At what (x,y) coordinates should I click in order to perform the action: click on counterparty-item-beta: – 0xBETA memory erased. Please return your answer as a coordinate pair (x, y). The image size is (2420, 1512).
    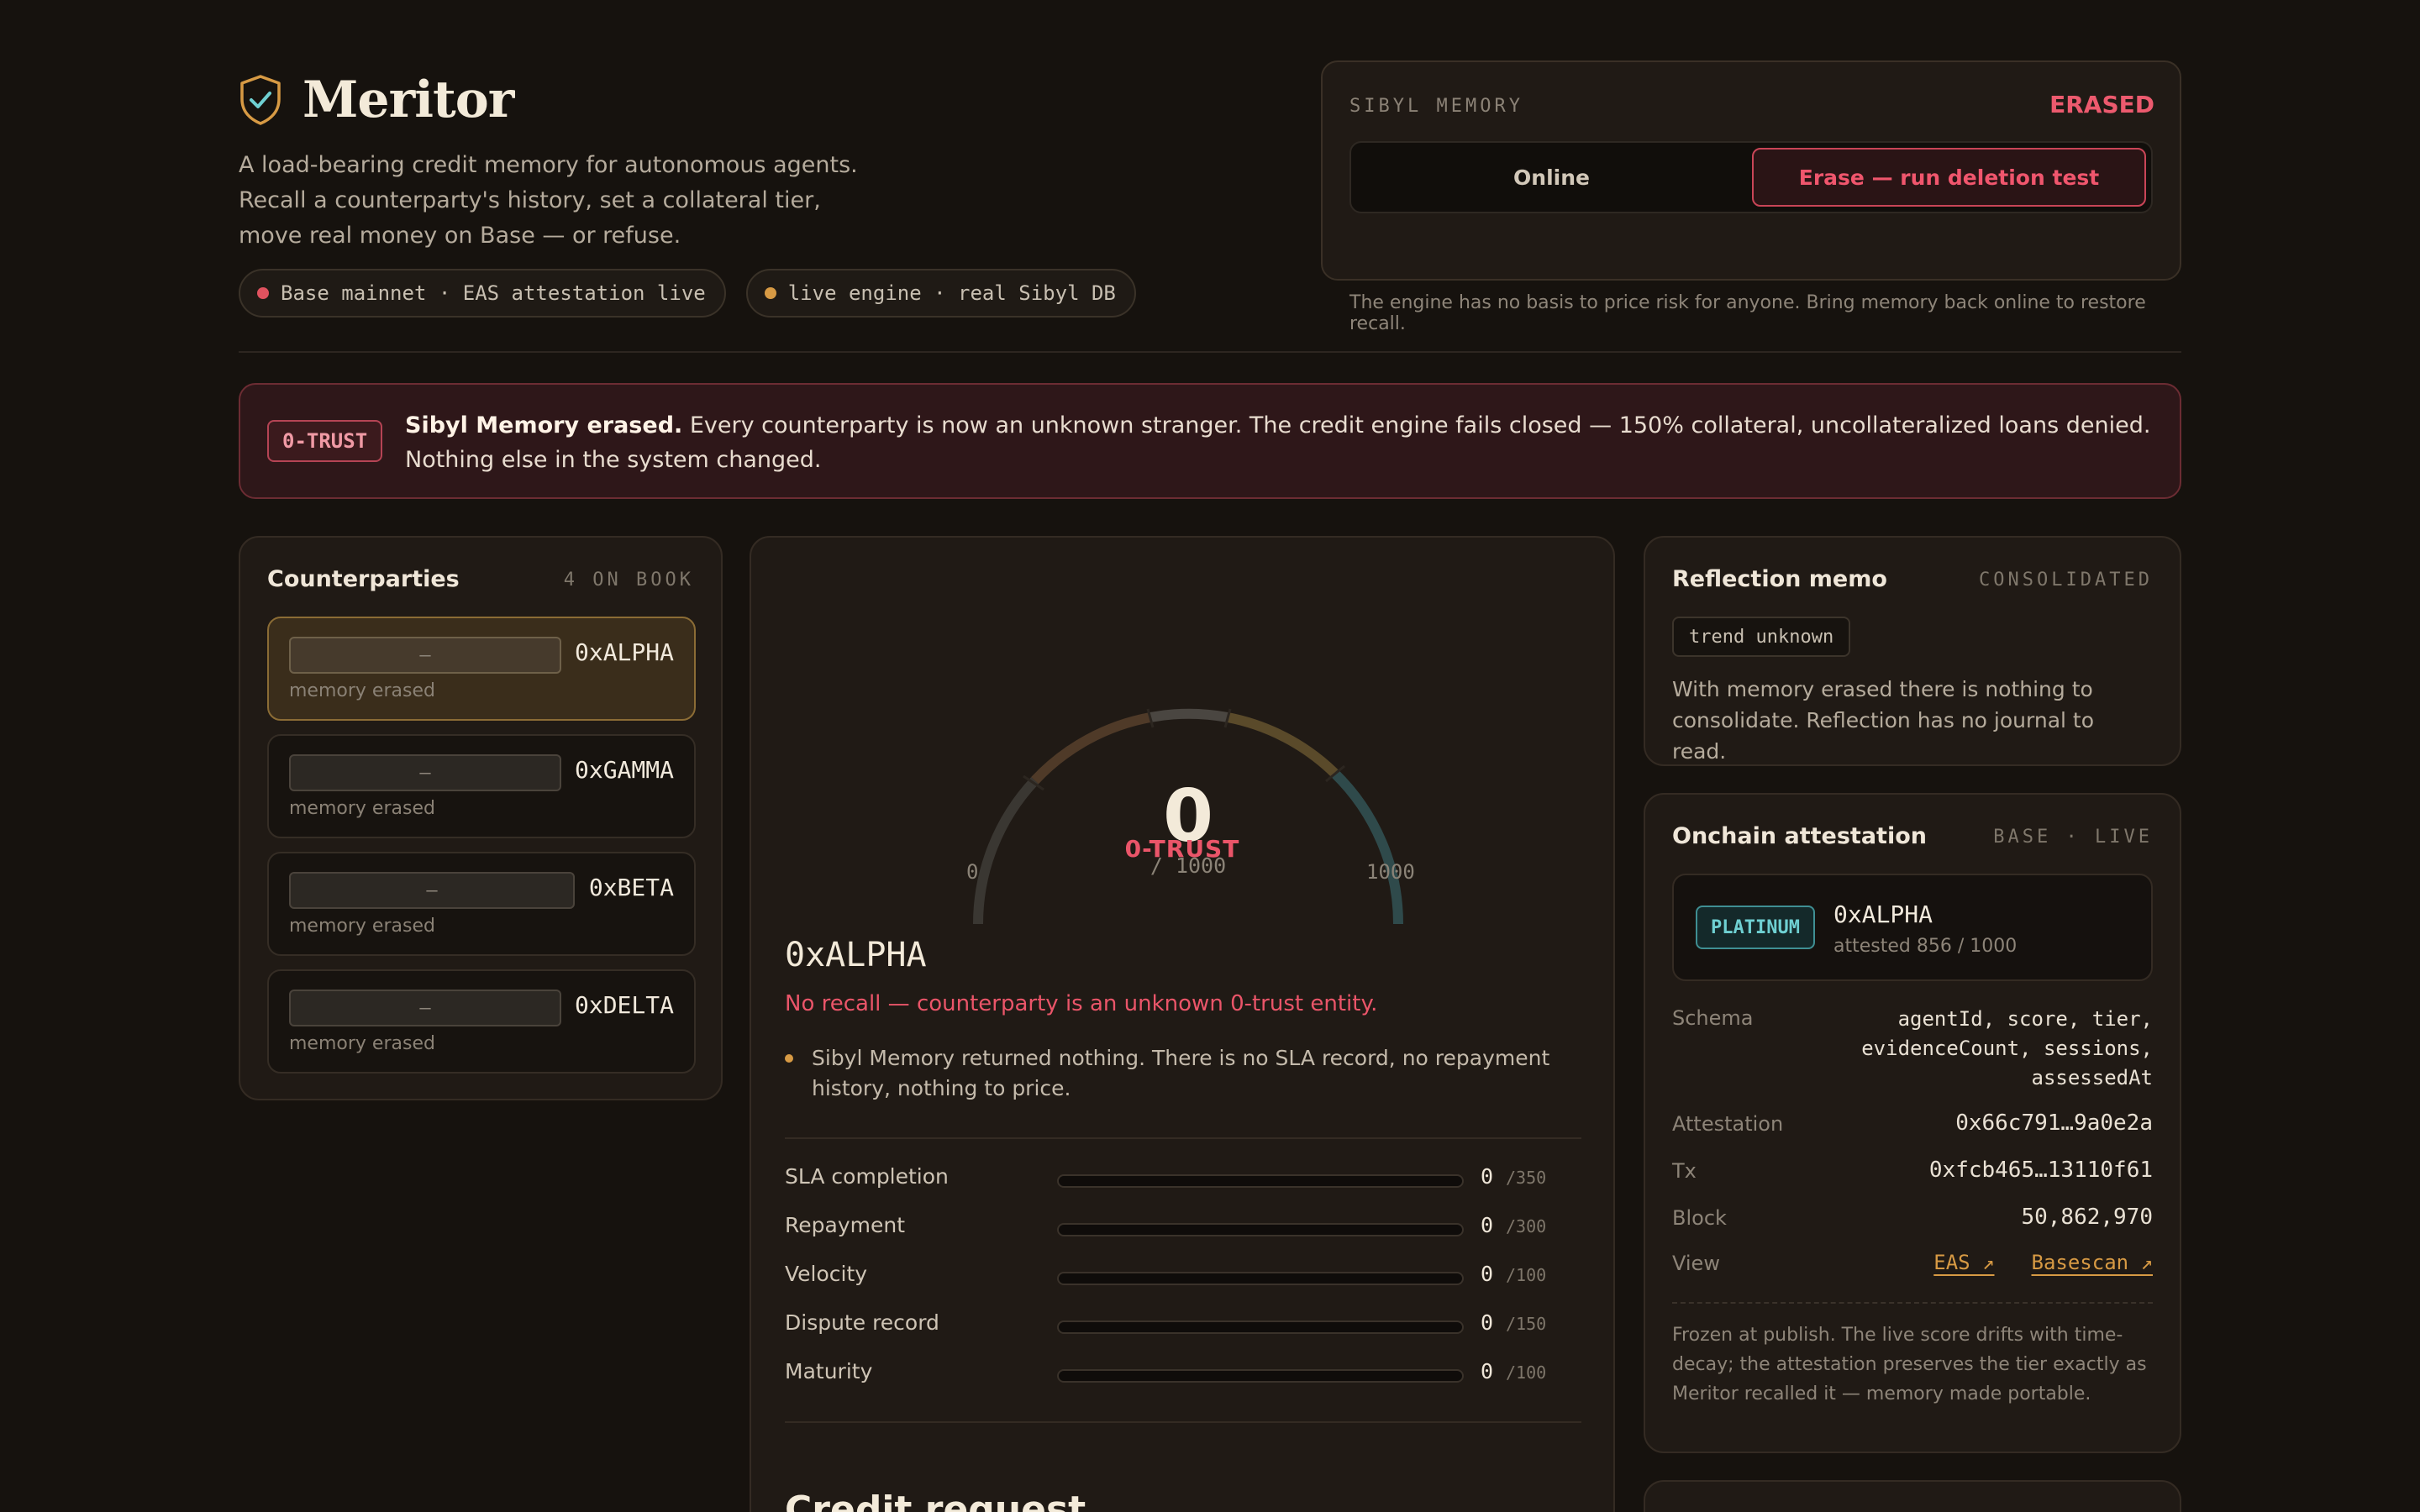
    Looking at the image, I should click on (481, 904).